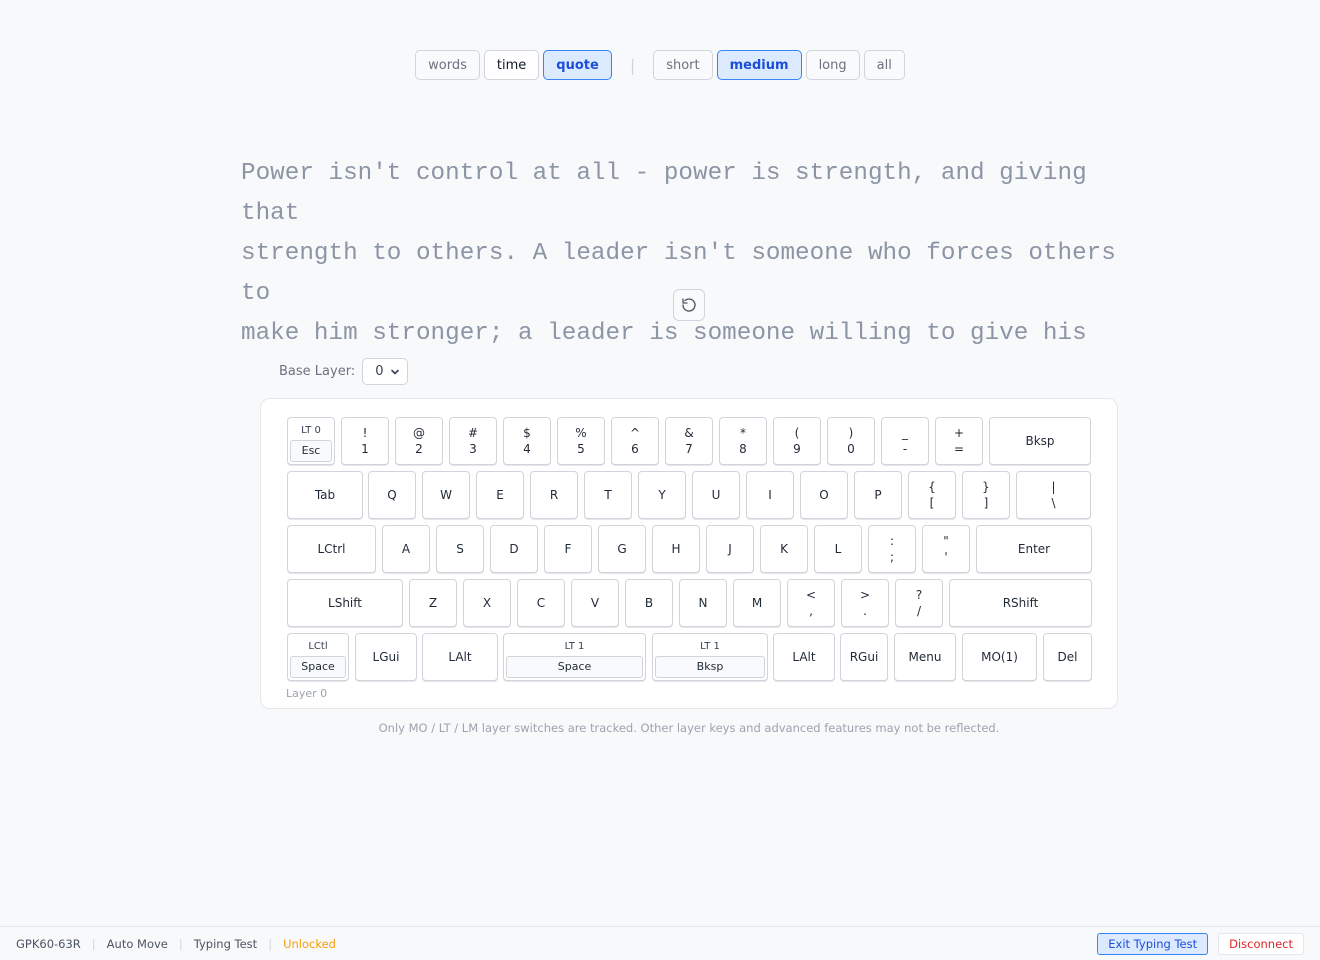 The image size is (1320, 960). Describe the element at coordinates (710, 657) in the screenshot. I see `key-r4-4: LT 1 Bksp` at that location.